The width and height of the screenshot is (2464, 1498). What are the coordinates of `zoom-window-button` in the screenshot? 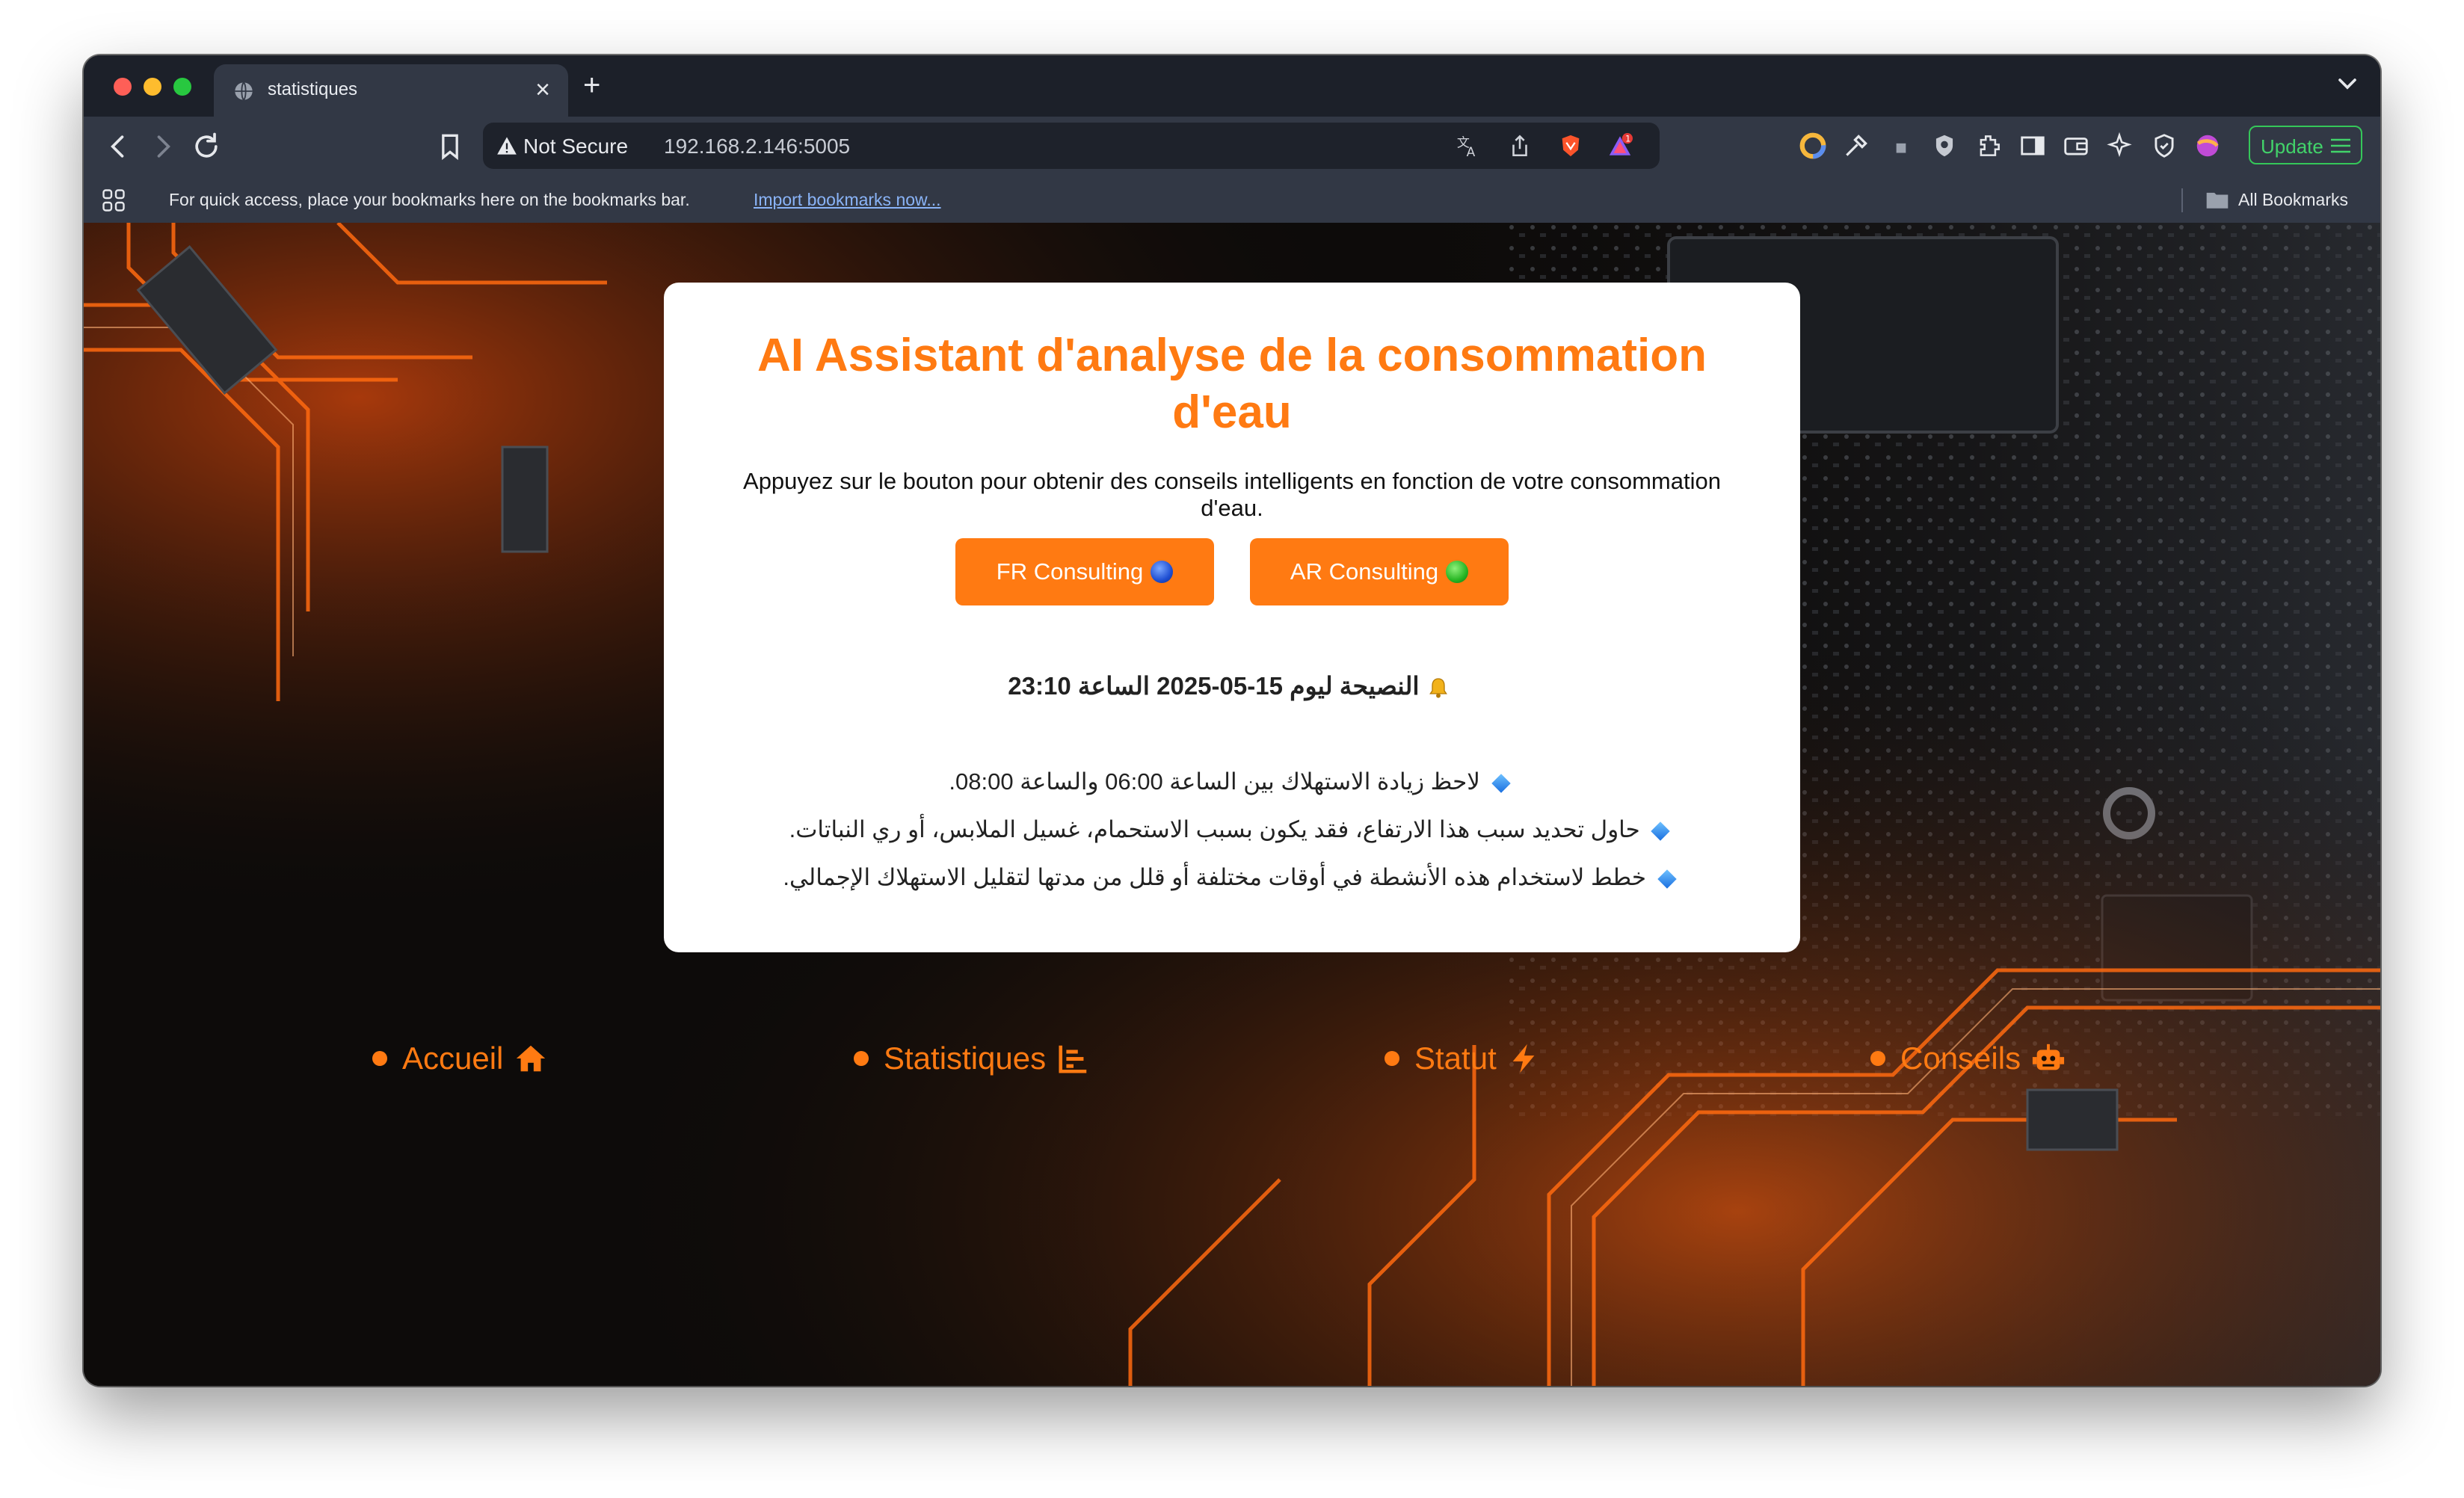 It's located at (182, 87).